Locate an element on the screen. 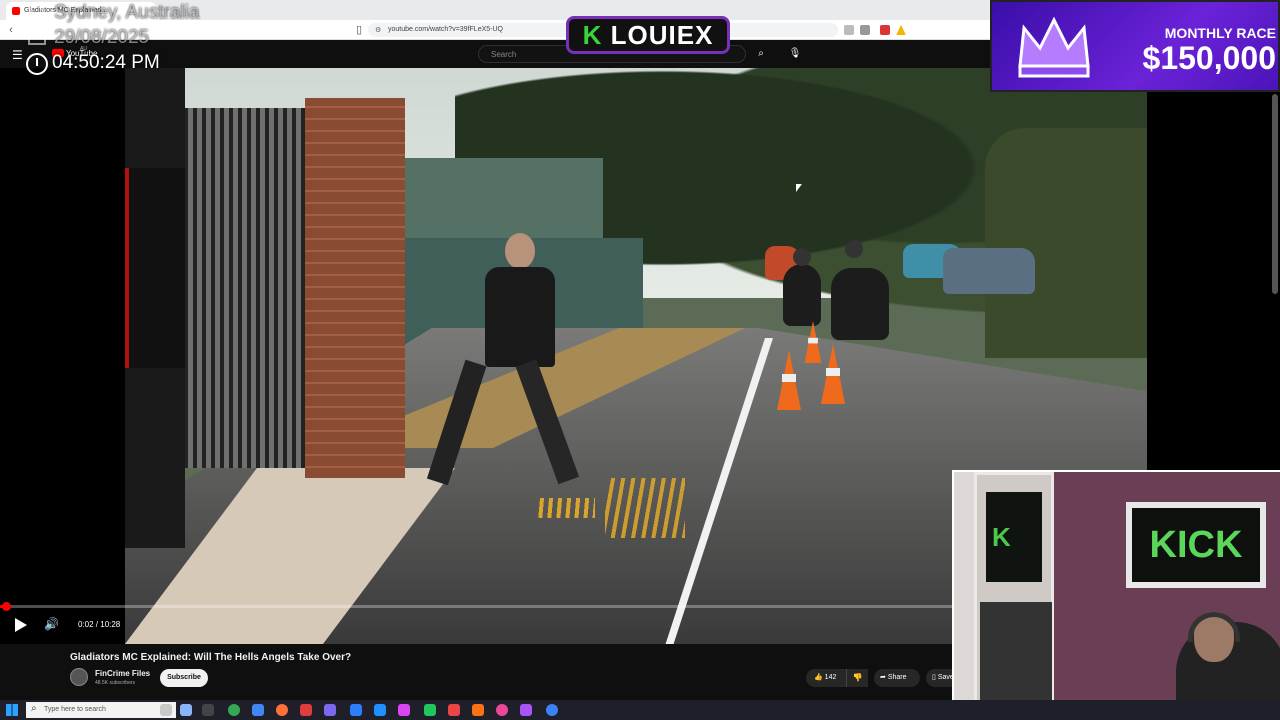 The height and width of the screenshot is (720, 1280). webcam-overlay: K KICK is located at coordinates (1116, 595).